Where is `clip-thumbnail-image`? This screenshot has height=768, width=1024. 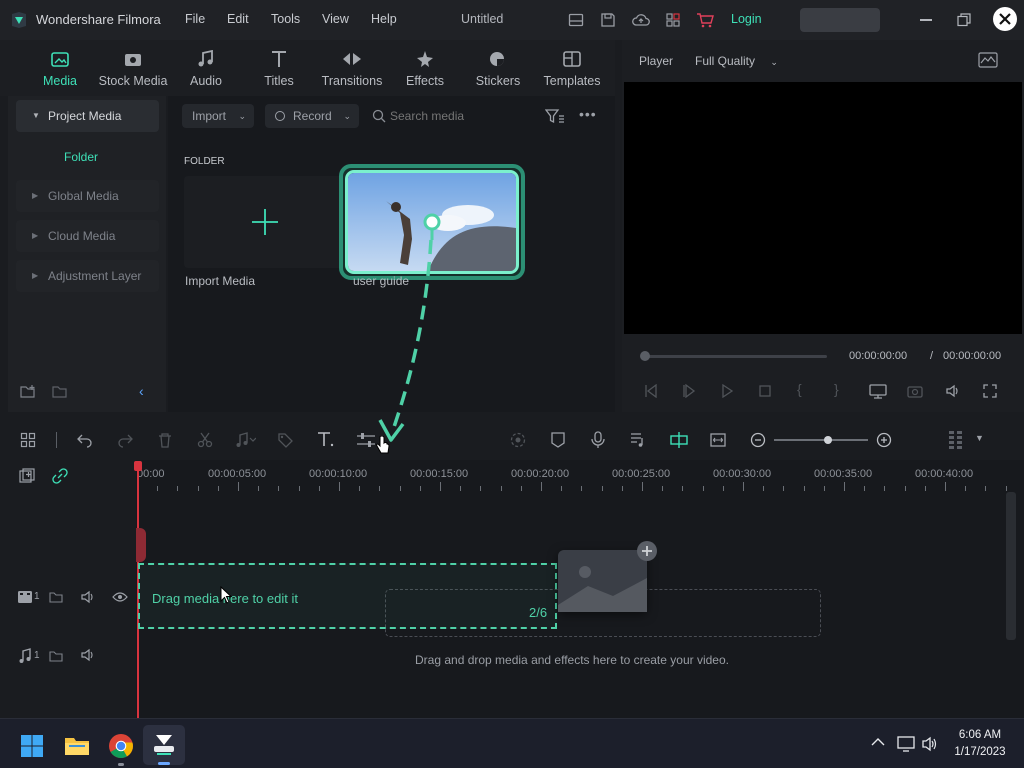
clip-thumbnail-image is located at coordinates (432, 222).